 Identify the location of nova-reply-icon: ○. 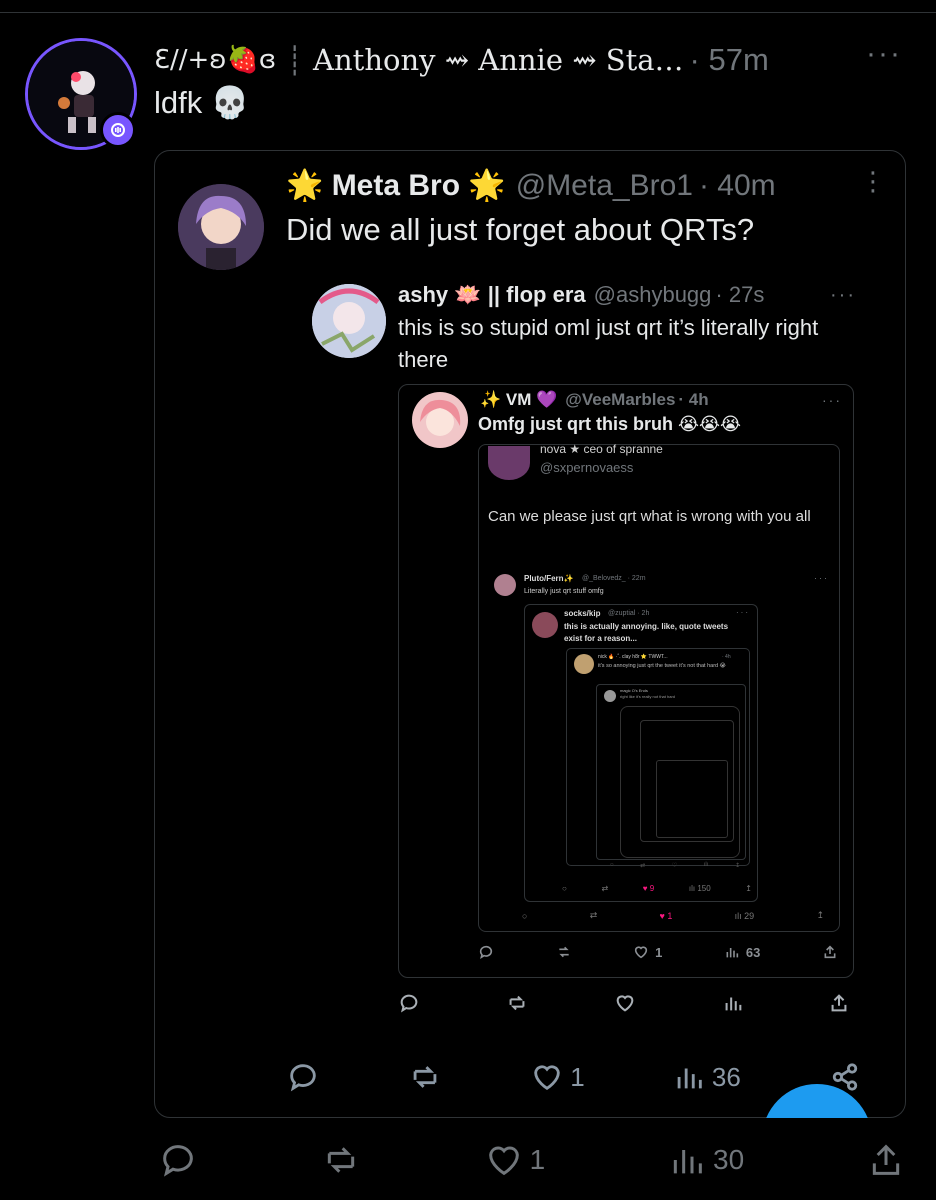
(524, 916).